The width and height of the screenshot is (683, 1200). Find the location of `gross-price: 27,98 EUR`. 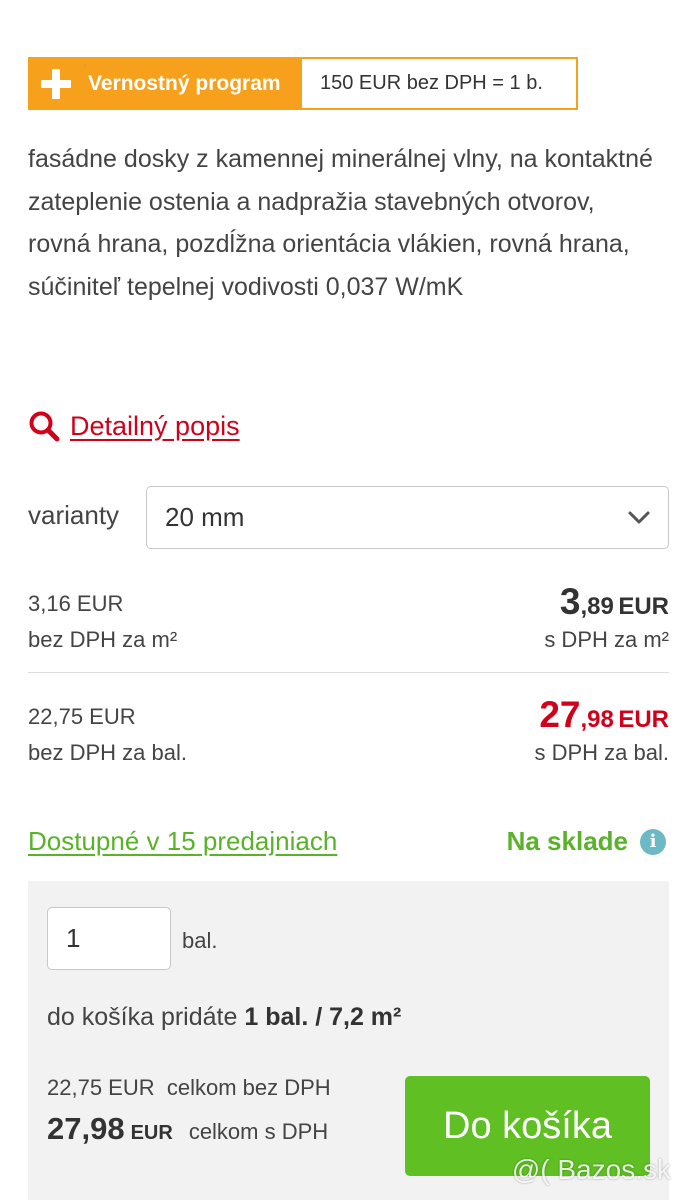

gross-price: 27,98 EUR is located at coordinates (602, 714).